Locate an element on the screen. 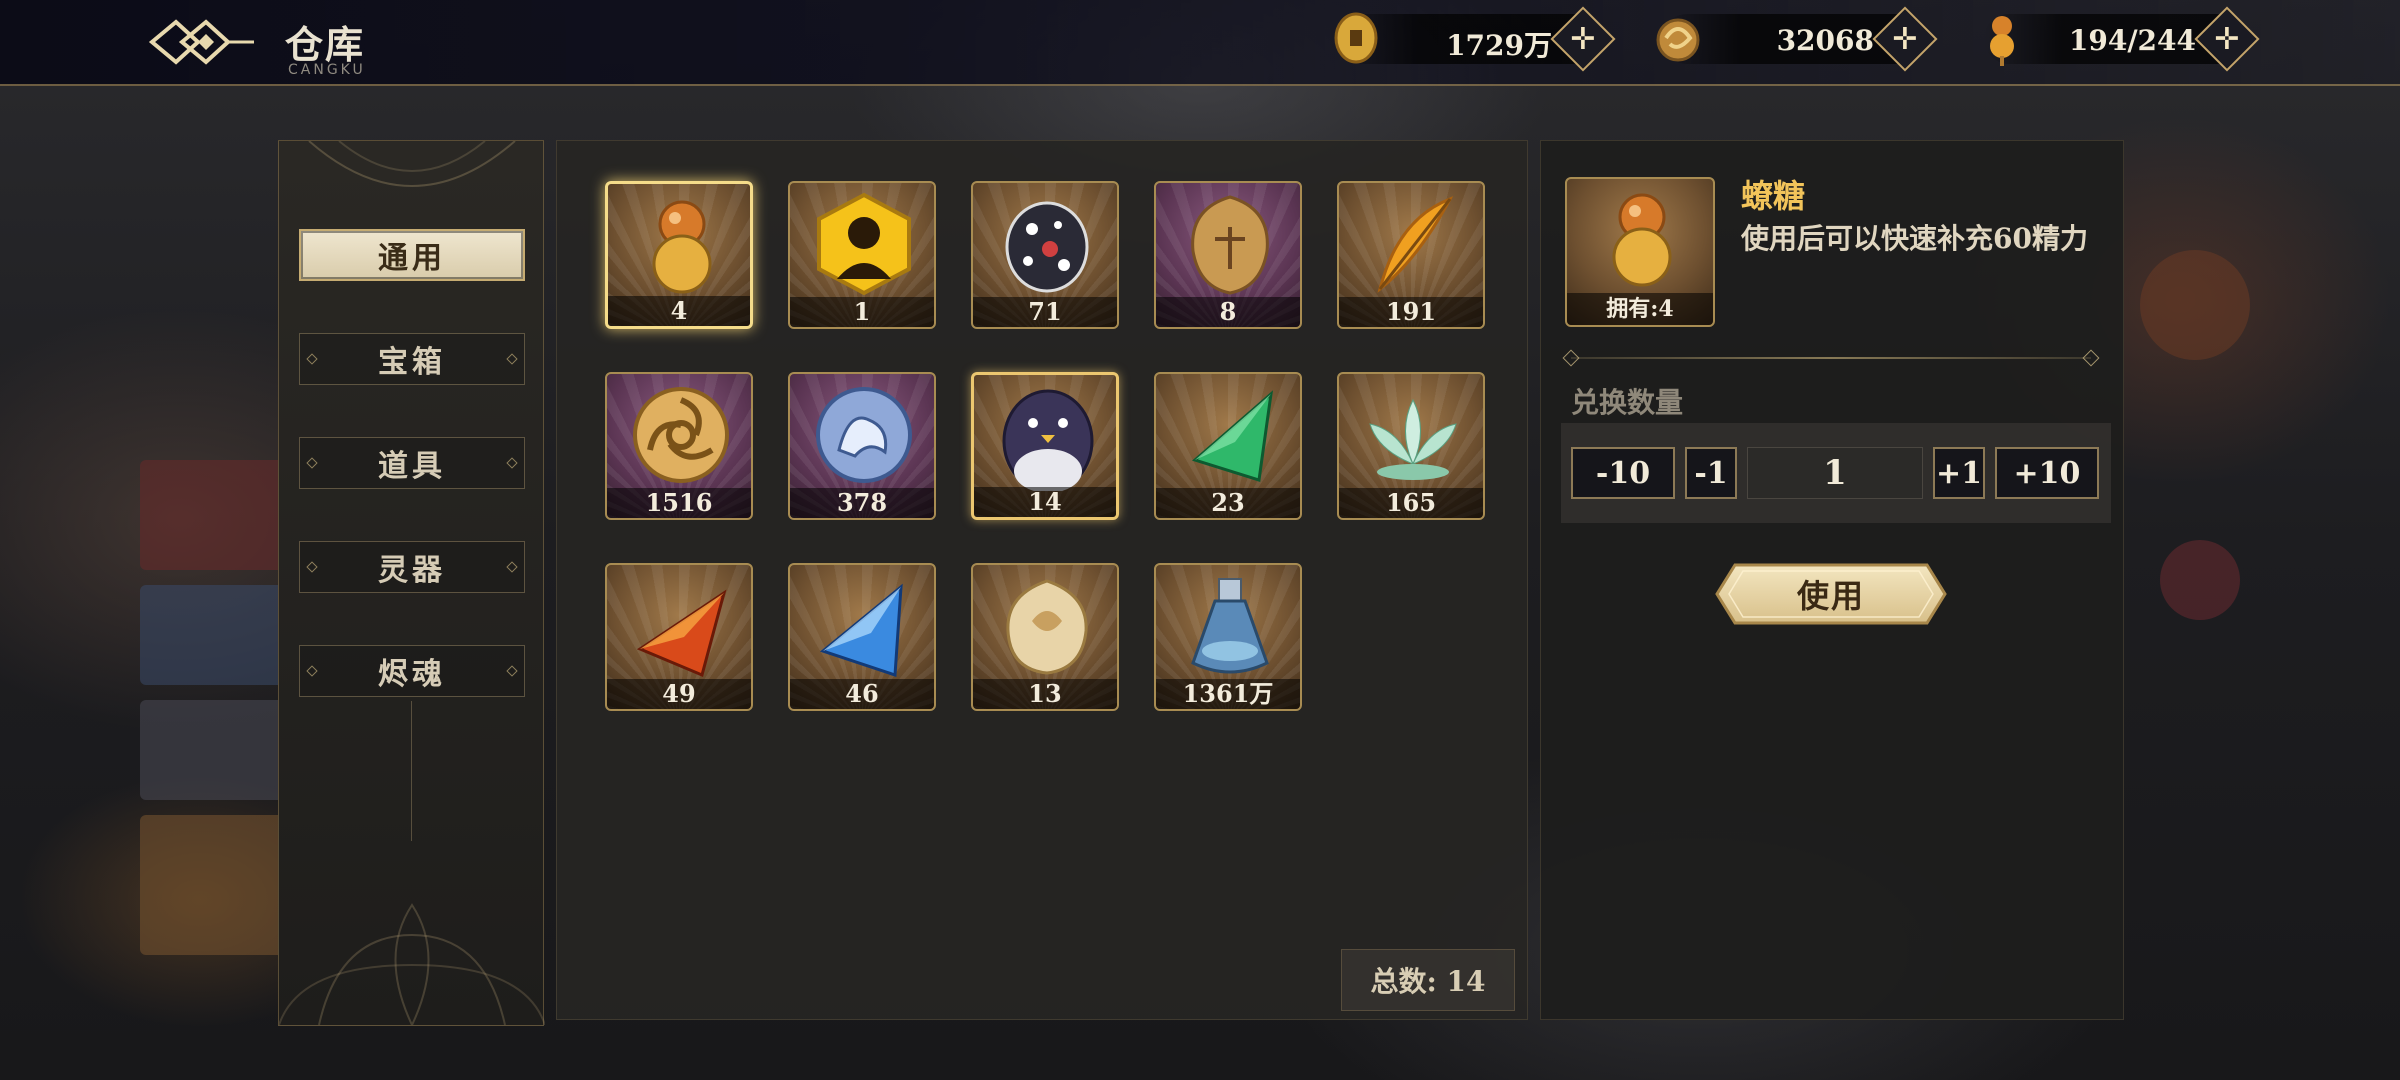 This screenshot has height=1080, width=2400. category-tab-ember-soul: 烬魂 is located at coordinates (412, 671).